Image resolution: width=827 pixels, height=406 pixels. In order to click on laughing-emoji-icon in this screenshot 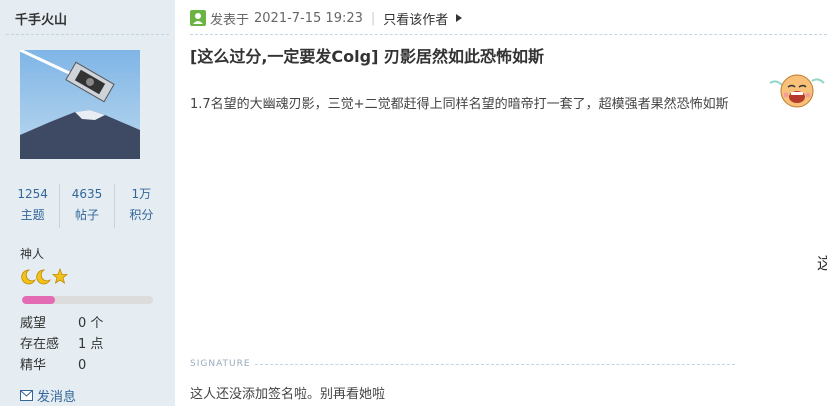, I will do `click(797, 93)`.